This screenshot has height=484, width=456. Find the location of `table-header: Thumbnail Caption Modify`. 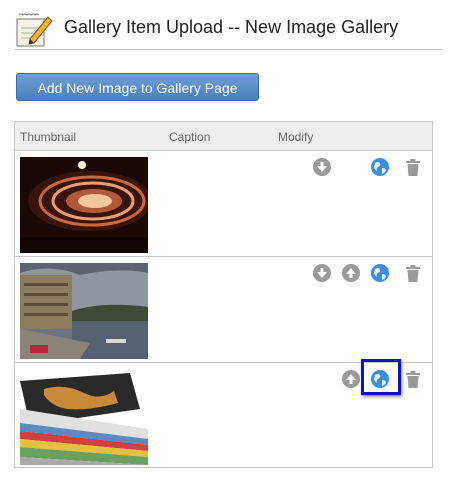

table-header: Thumbnail Caption Modify is located at coordinates (223, 136).